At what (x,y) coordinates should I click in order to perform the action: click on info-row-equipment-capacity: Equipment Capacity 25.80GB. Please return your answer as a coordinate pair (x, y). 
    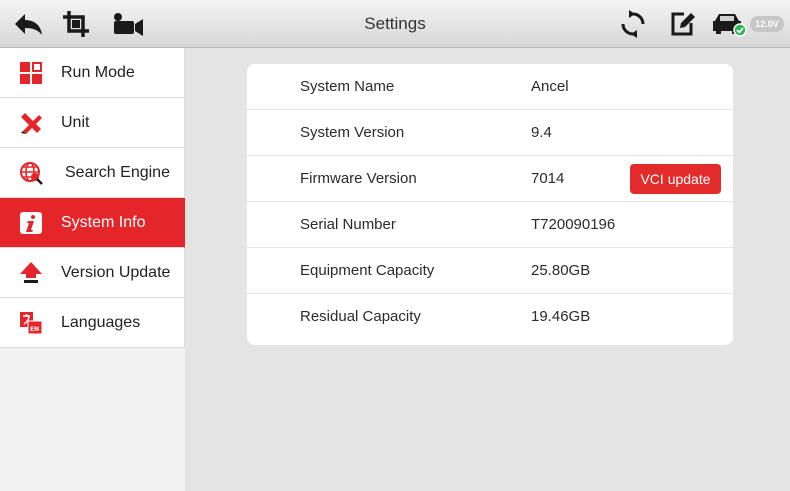
    Looking at the image, I should click on (490, 271).